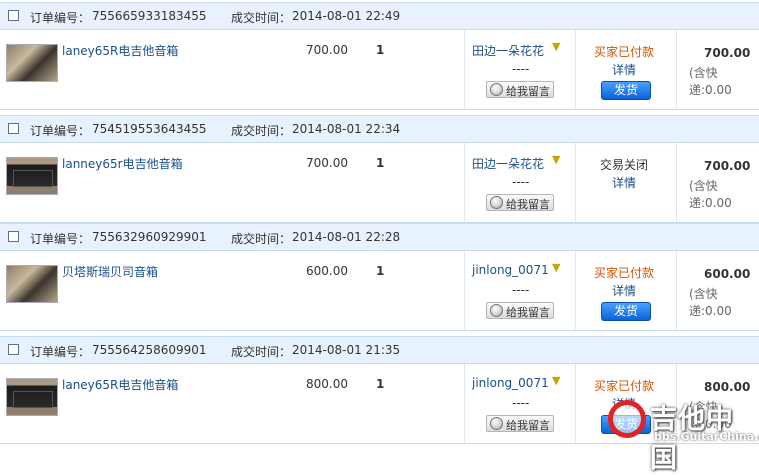 Image resolution: width=759 pixels, height=475 pixels. Describe the element at coordinates (149, 129) in the screenshot. I see `order-number: 754519553643455` at that location.